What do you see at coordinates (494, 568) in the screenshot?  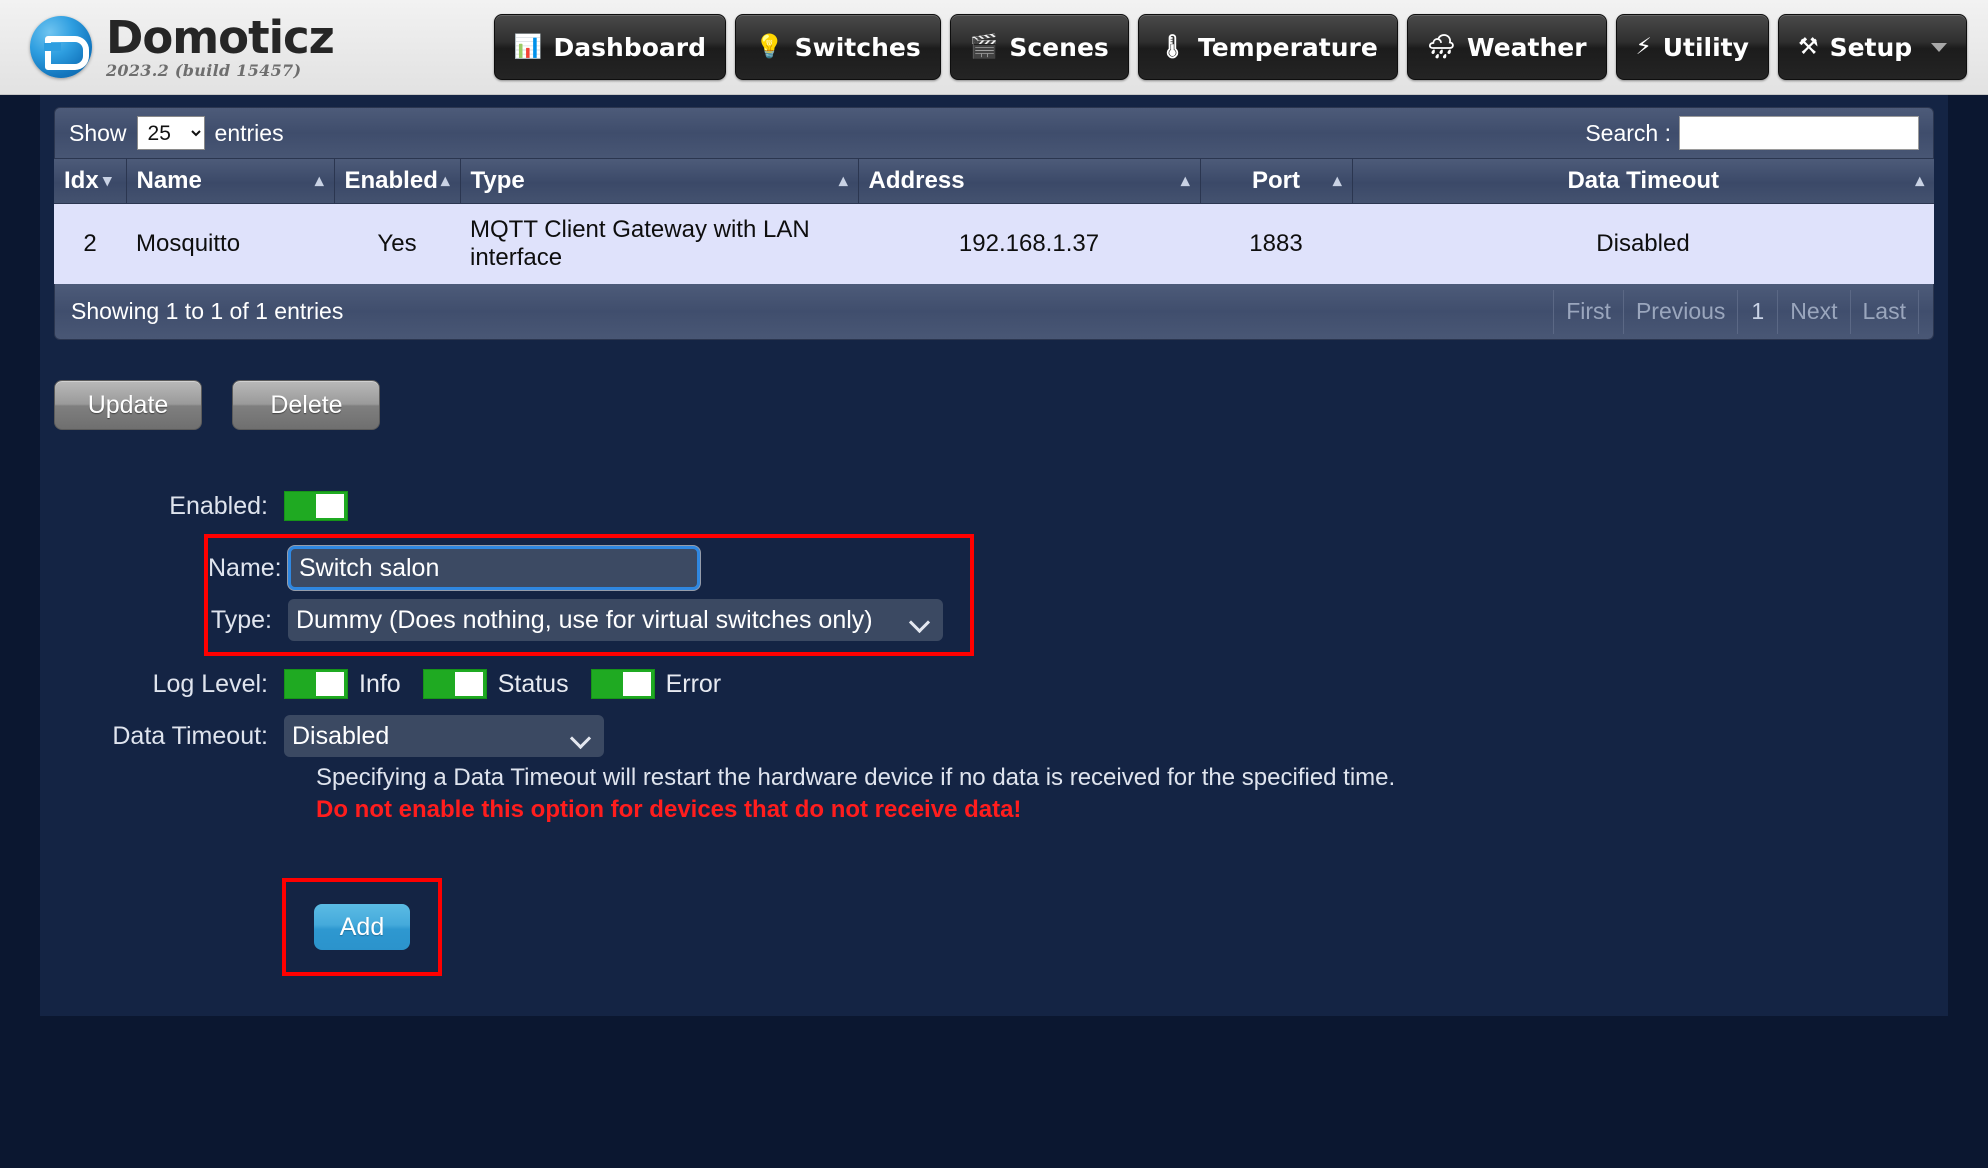 I see `name-input` at bounding box center [494, 568].